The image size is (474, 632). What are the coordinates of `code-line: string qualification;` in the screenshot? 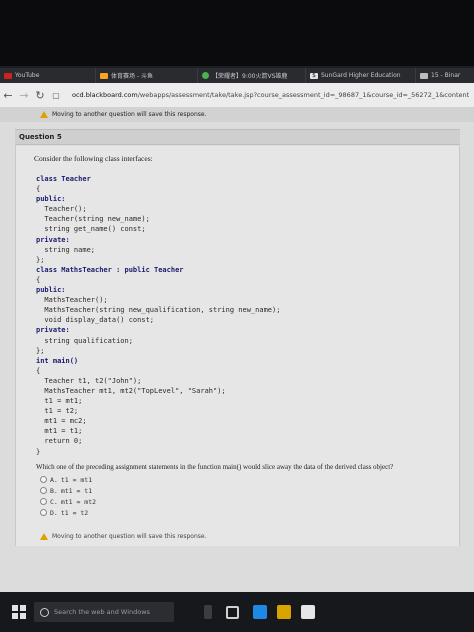 It's located at (84, 340).